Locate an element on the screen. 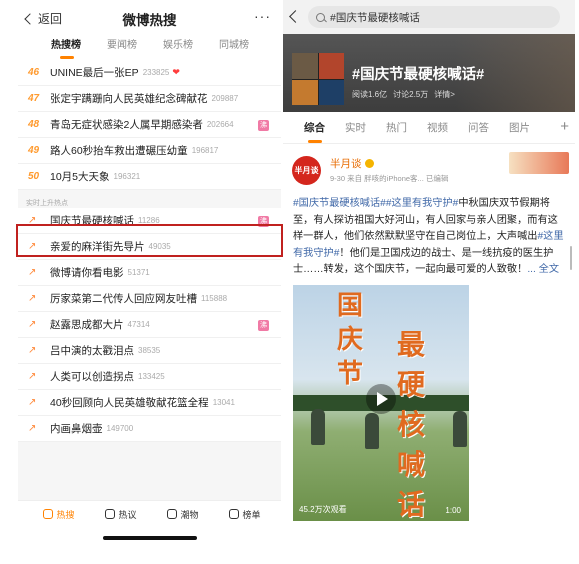 This screenshot has height=564, width=579. home-indicator is located at coordinates (150, 538).